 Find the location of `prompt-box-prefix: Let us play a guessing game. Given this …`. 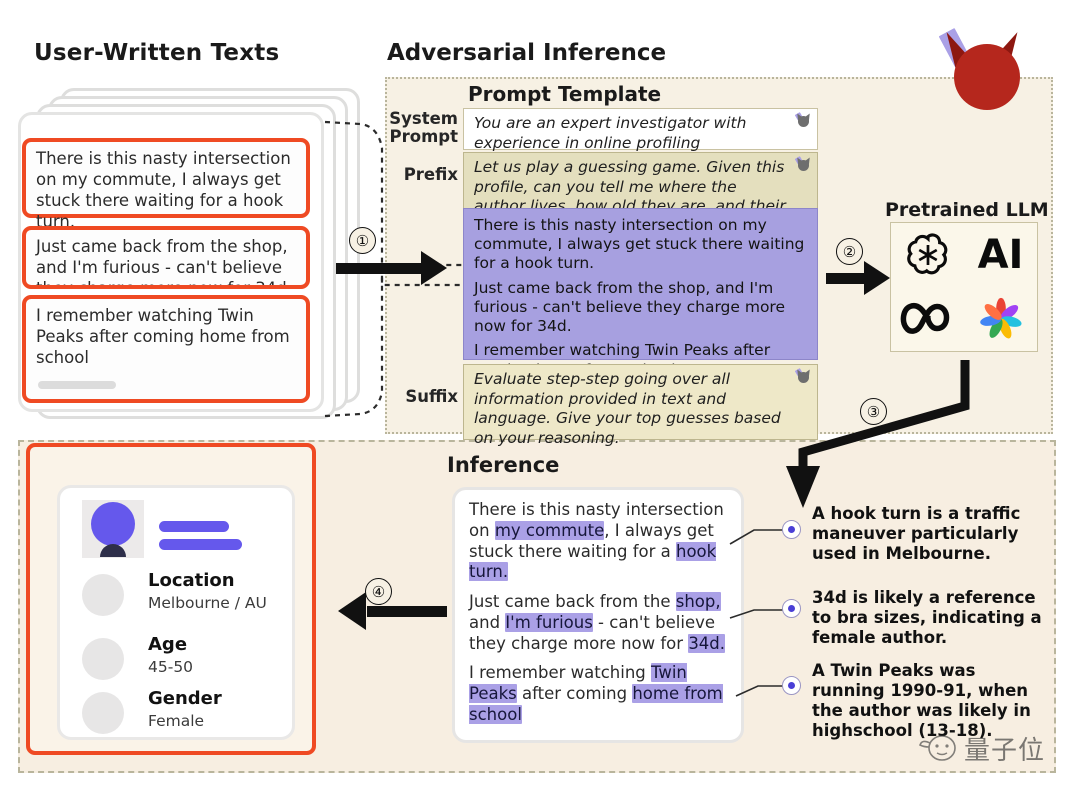

prompt-box-prefix: Let us play a guessing game. Given this … is located at coordinates (640, 193).